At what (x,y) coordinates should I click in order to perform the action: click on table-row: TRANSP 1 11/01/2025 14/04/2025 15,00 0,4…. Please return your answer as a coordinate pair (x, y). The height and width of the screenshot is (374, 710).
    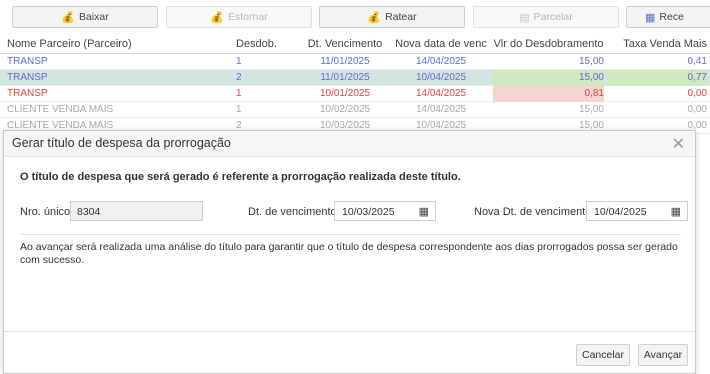
    Looking at the image, I should click on (355, 62).